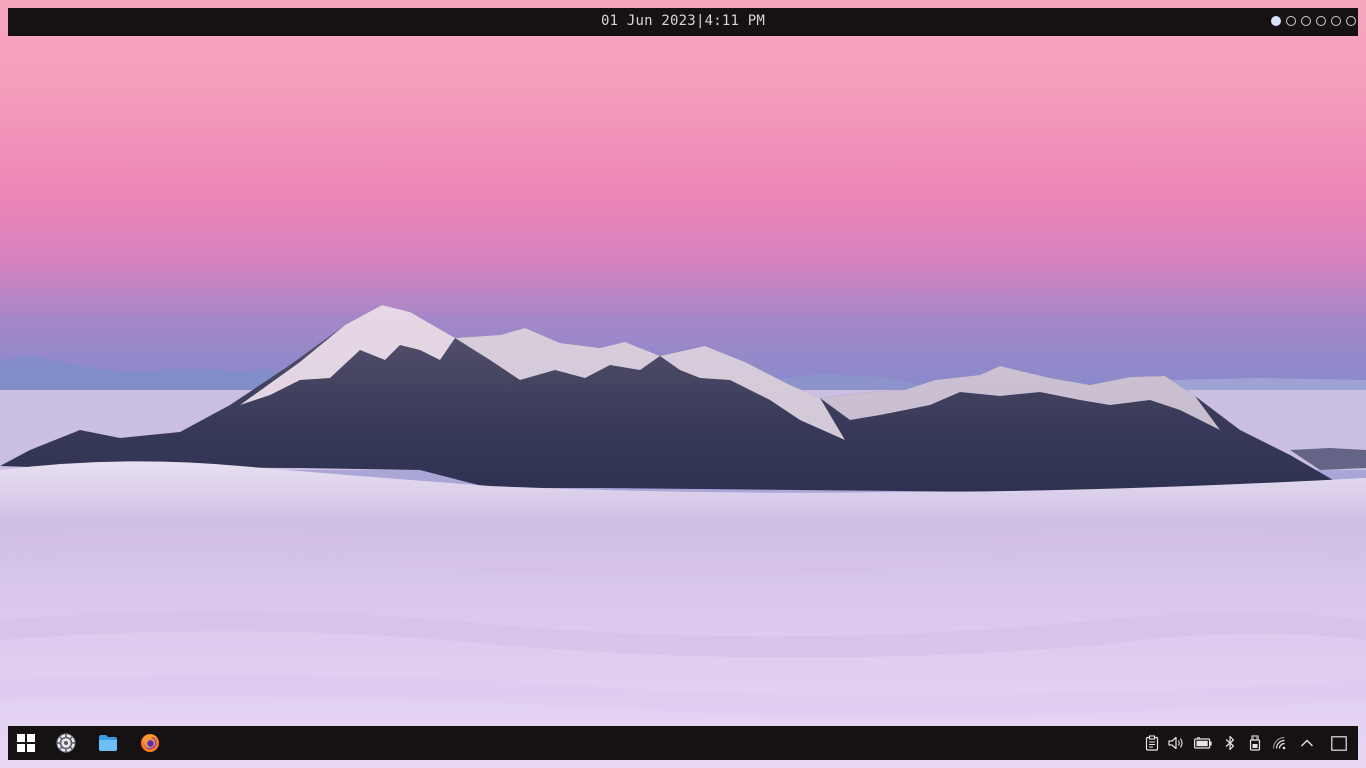 This screenshot has width=1366, height=768. I want to click on usb-drive-button, so click(1255, 743).